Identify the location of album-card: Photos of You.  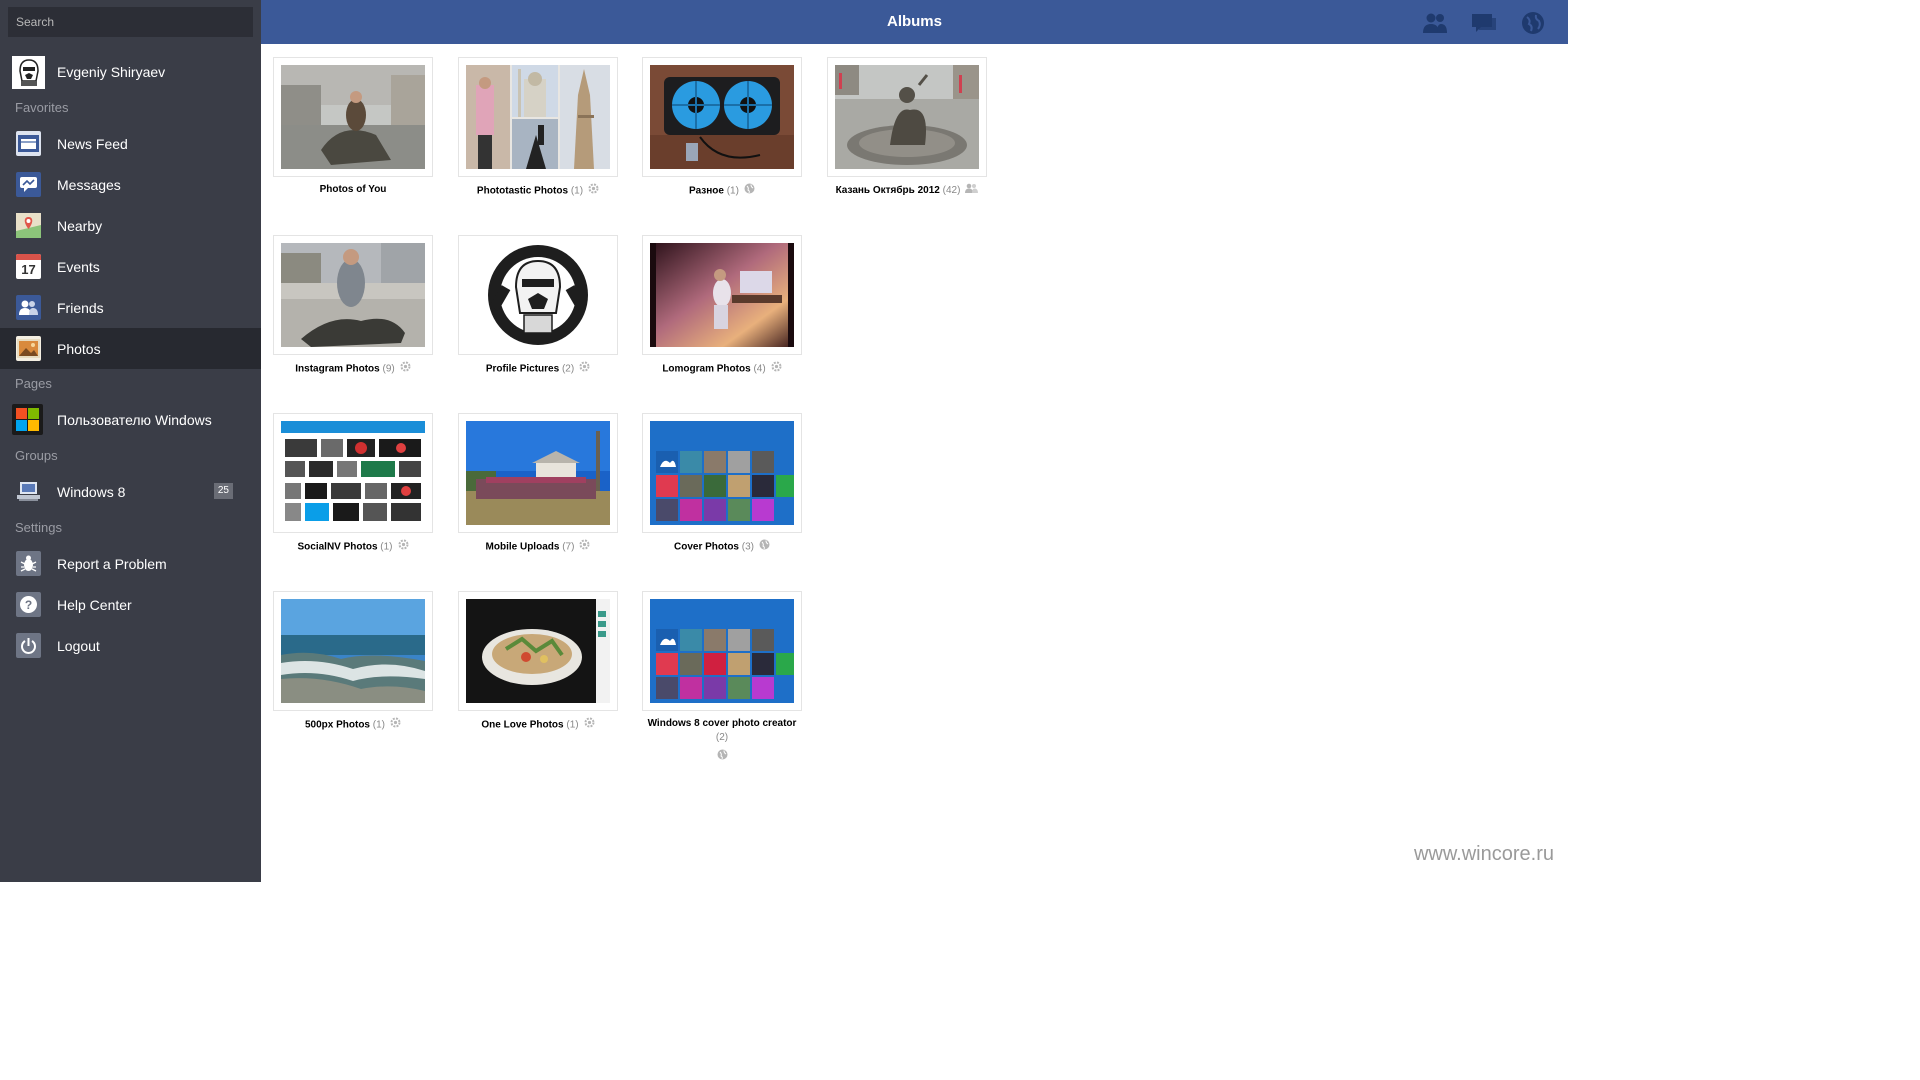
(353, 127).